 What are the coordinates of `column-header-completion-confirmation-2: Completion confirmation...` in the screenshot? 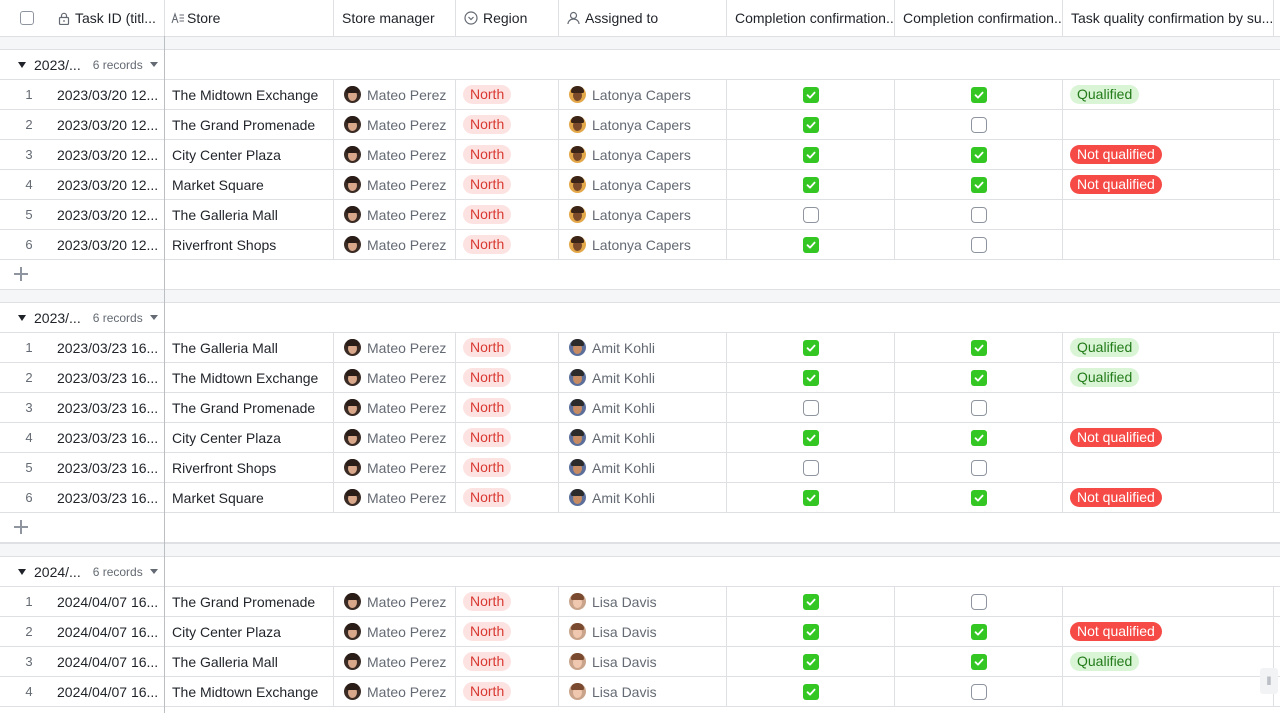 It's located at (979, 18).